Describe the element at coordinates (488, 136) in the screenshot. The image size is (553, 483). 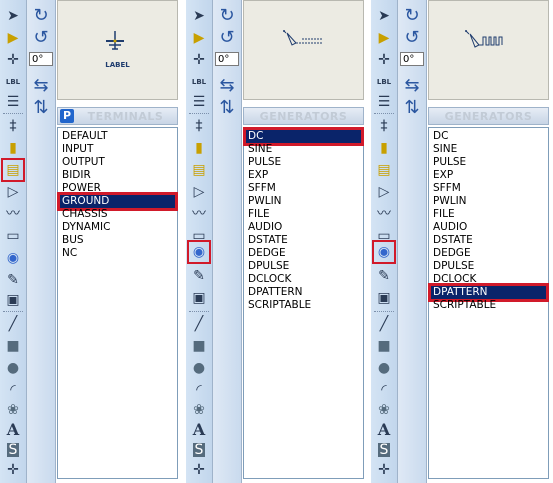
I see `list-item: DC` at that location.